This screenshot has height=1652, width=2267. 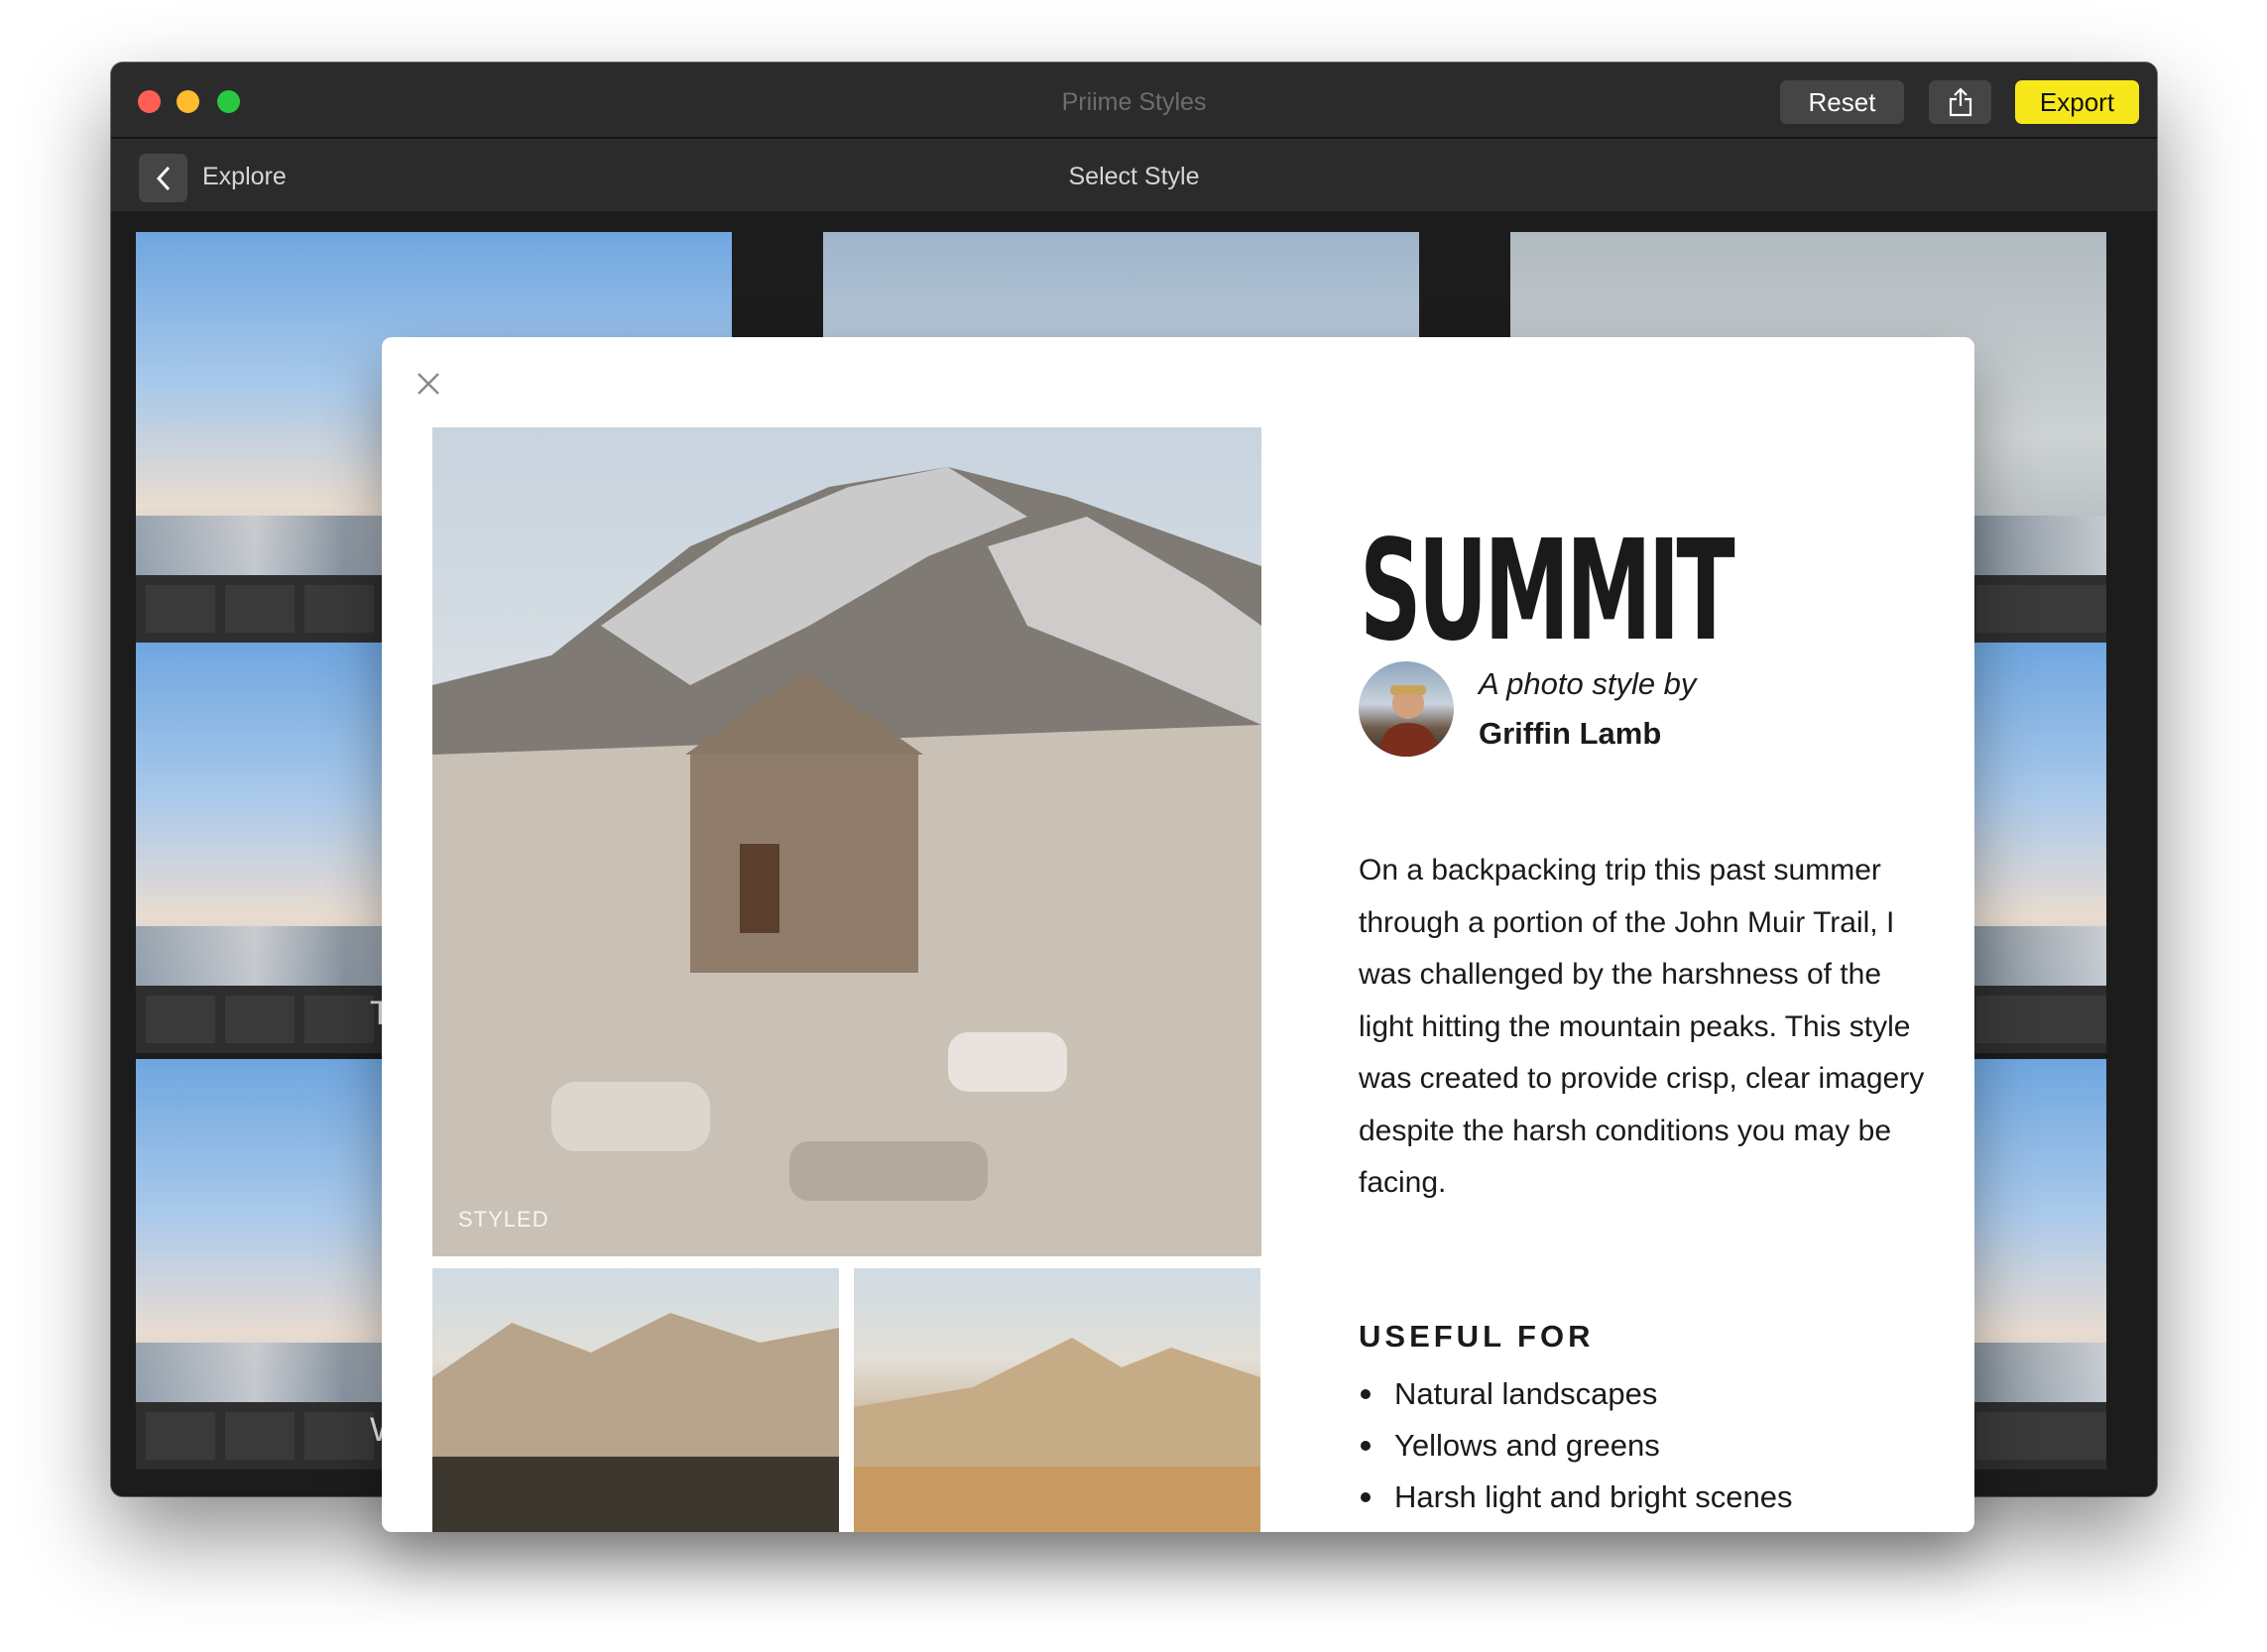 I want to click on export-button: Export, so click(x=2077, y=102).